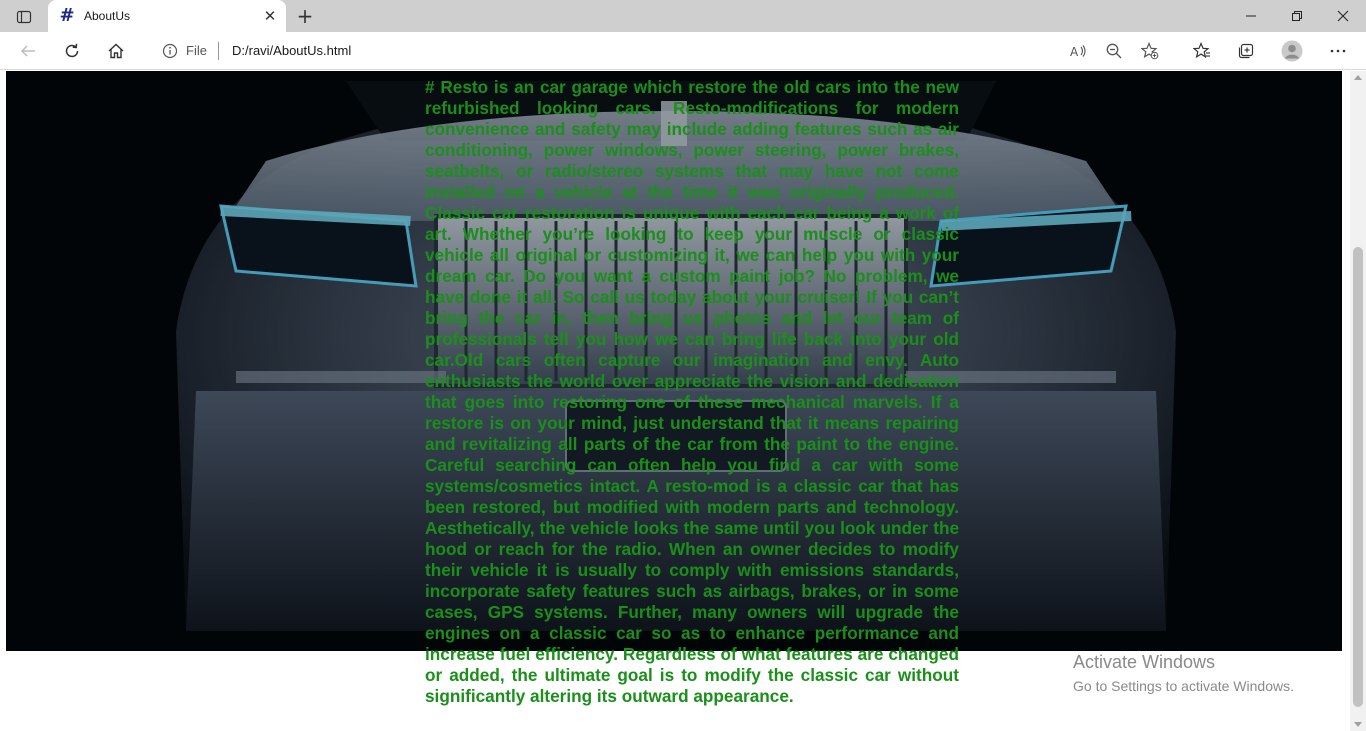 The image size is (1366, 731). What do you see at coordinates (1074, 52) in the screenshot?
I see `svg-text: A` at bounding box center [1074, 52].